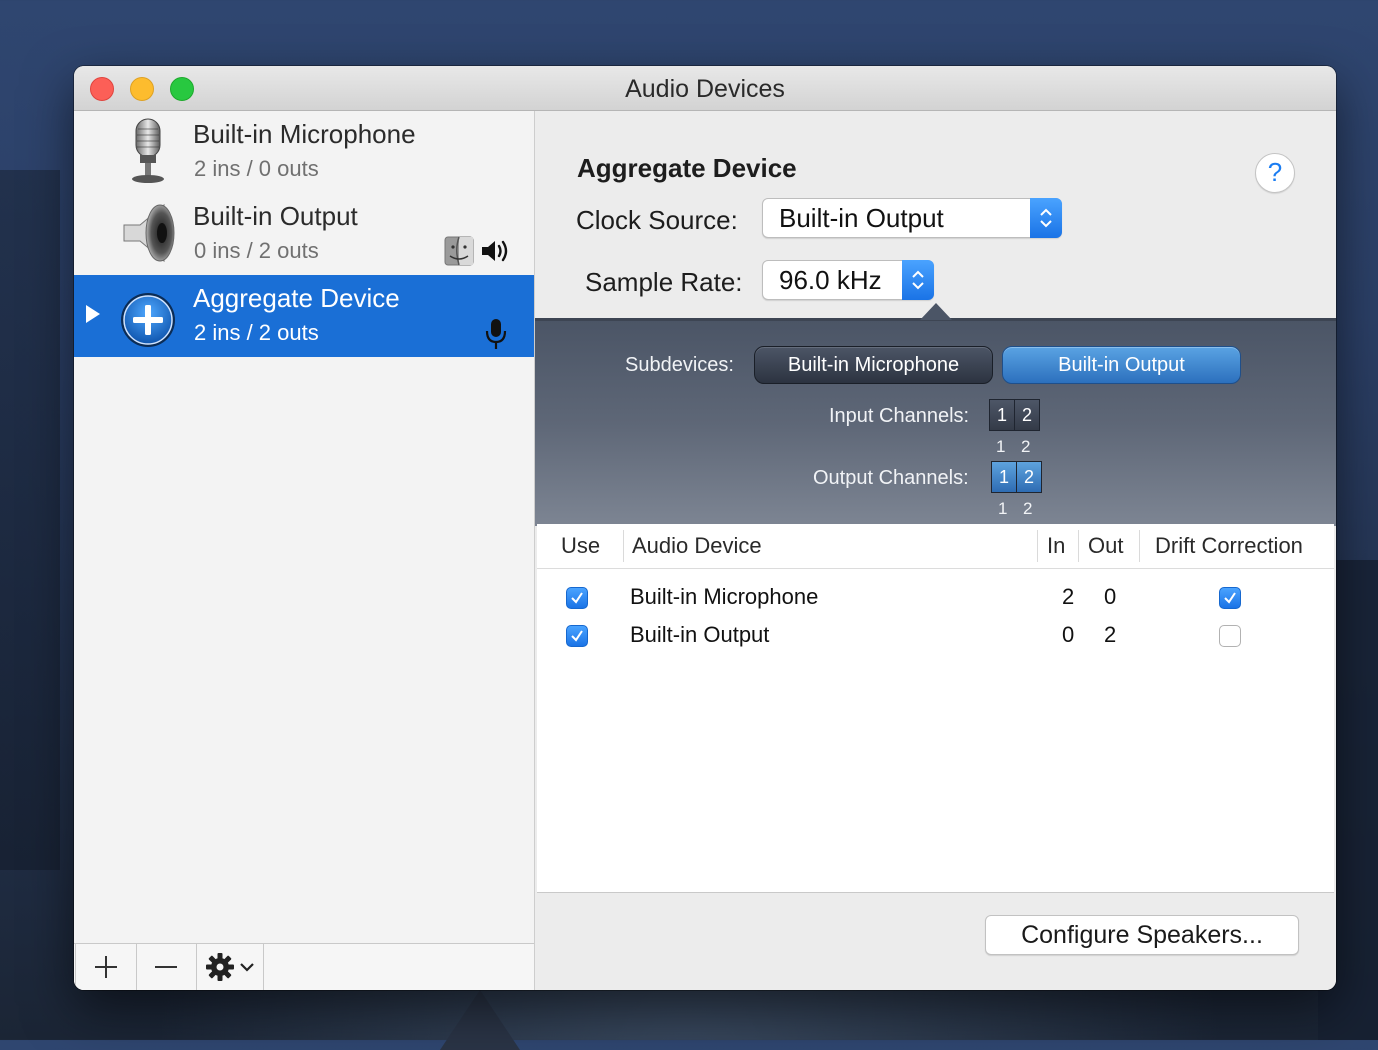 This screenshot has height=1050, width=1378. I want to click on out-count-cell: 2, so click(1110, 634).